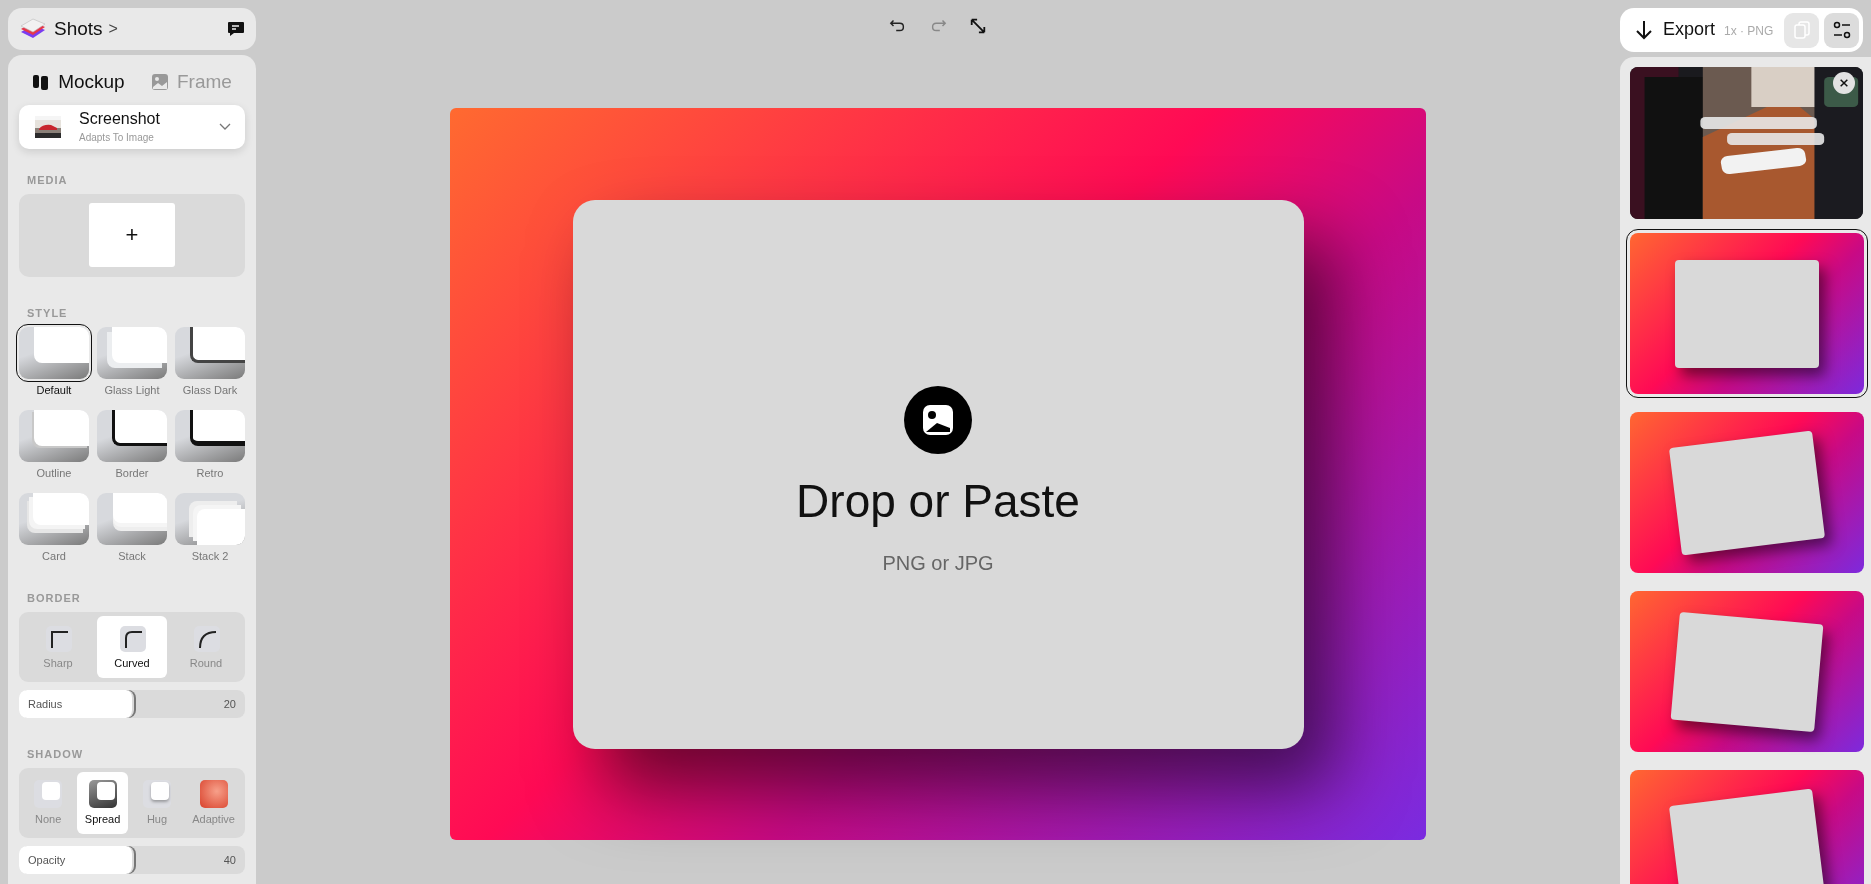 Image resolution: width=1871 pixels, height=884 pixels. Describe the element at coordinates (48, 312) in the screenshot. I see `section-title: STYLE` at that location.